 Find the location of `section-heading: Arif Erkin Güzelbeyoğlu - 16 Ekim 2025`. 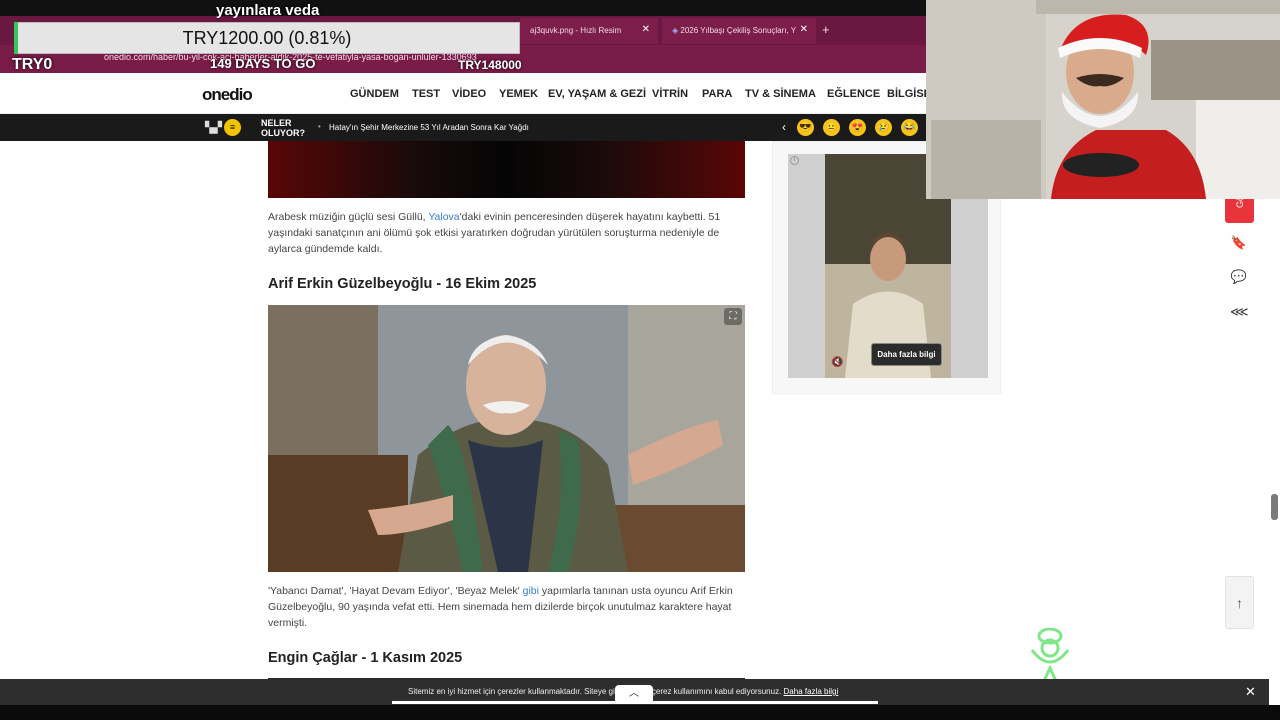

section-heading: Arif Erkin Güzelbeyoğlu - 16 Ekim 2025 is located at coordinates (402, 284).